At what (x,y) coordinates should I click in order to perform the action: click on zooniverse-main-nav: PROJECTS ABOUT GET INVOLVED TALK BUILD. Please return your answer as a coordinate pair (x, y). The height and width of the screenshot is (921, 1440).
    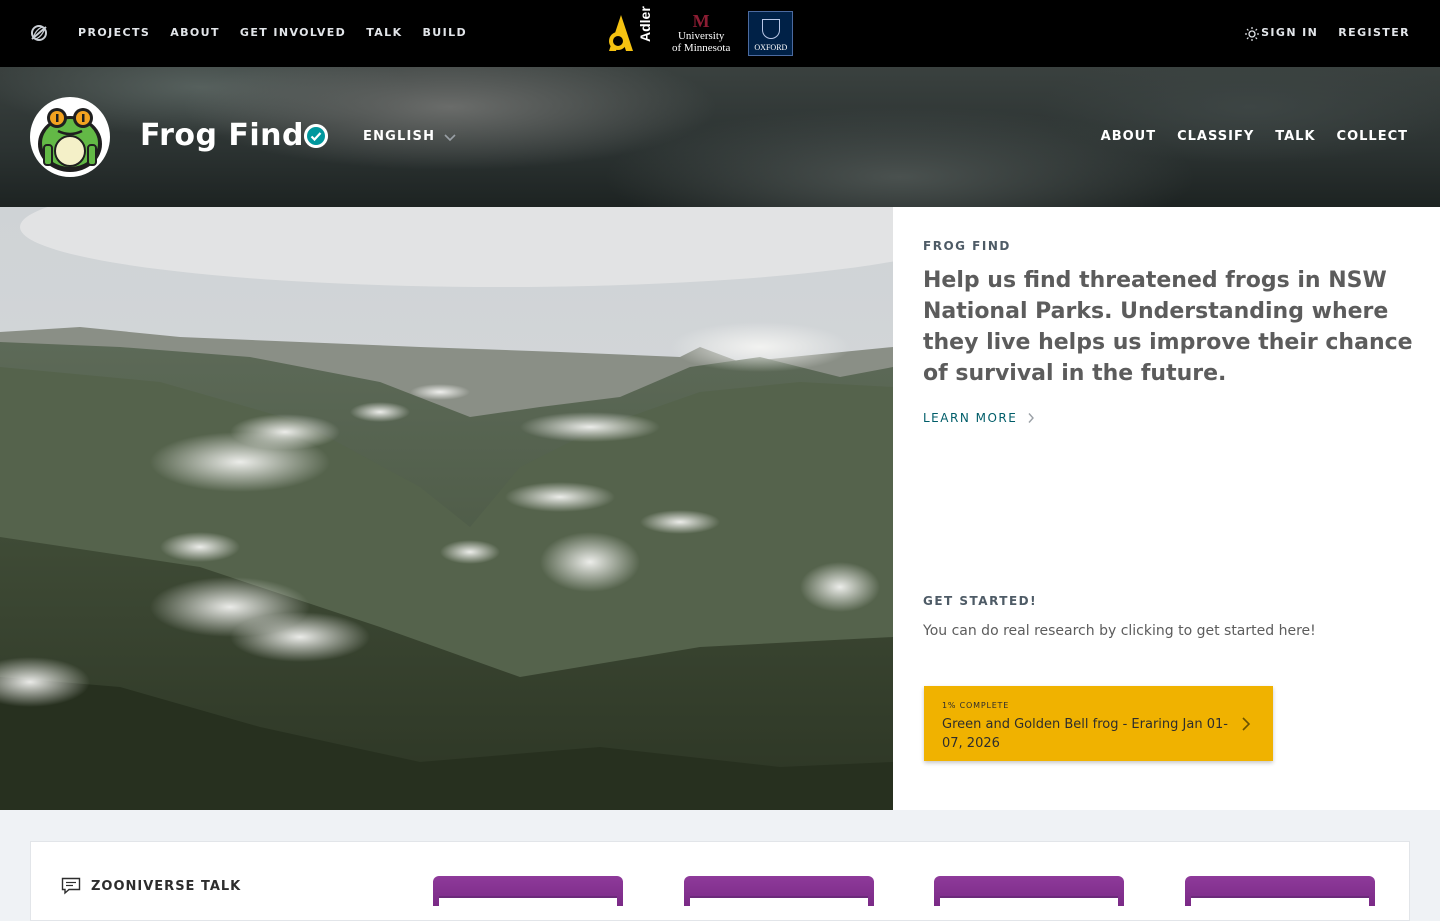
    Looking at the image, I should click on (272, 32).